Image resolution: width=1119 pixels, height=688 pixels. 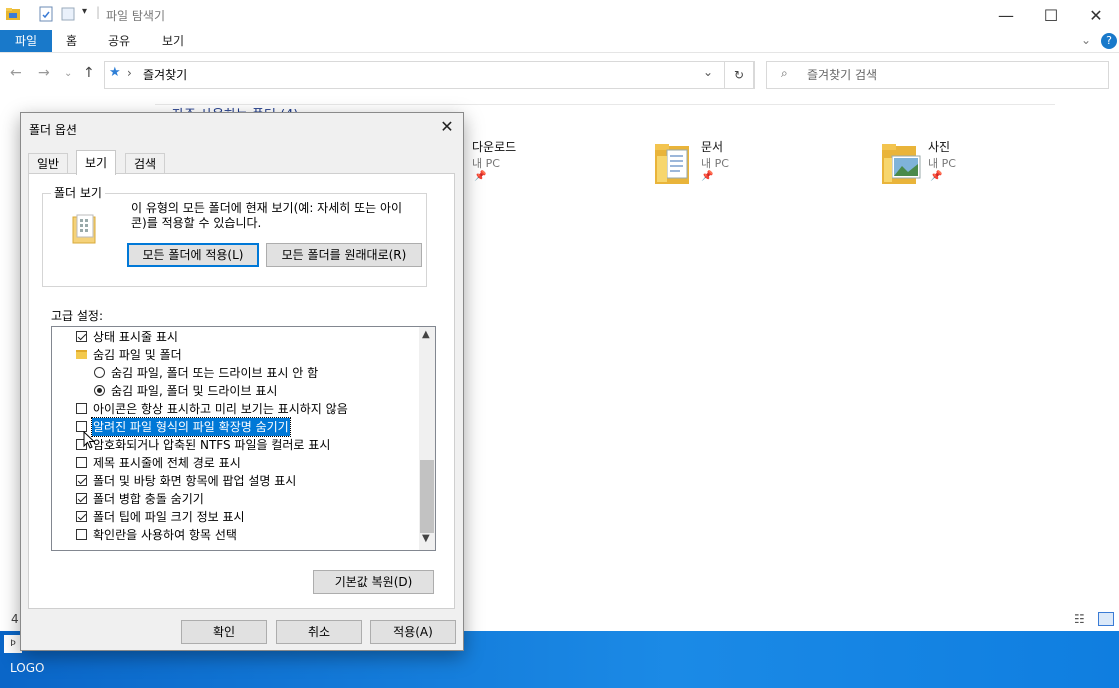 I want to click on pictures-folder-icon, so click(x=901, y=164).